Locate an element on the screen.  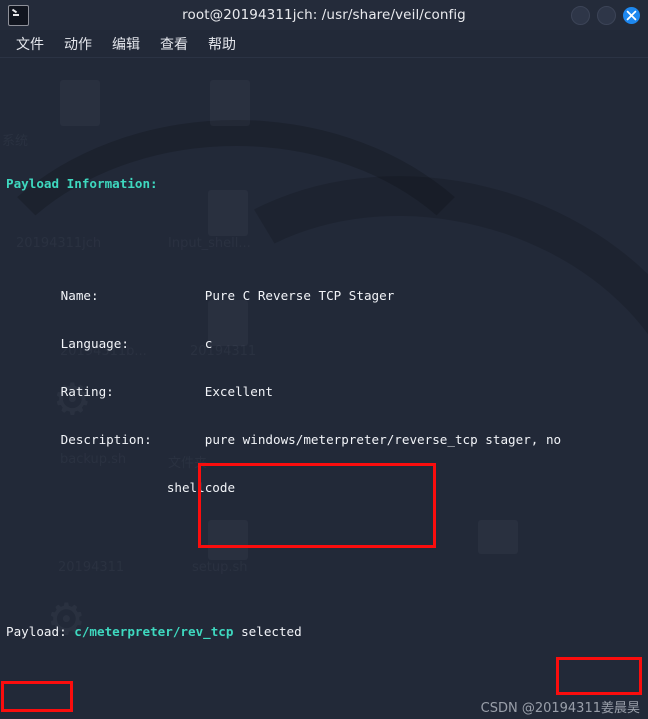
payload-selected-line: Payload: c/meterpreter/rev_tcp selected is located at coordinates (154, 631).